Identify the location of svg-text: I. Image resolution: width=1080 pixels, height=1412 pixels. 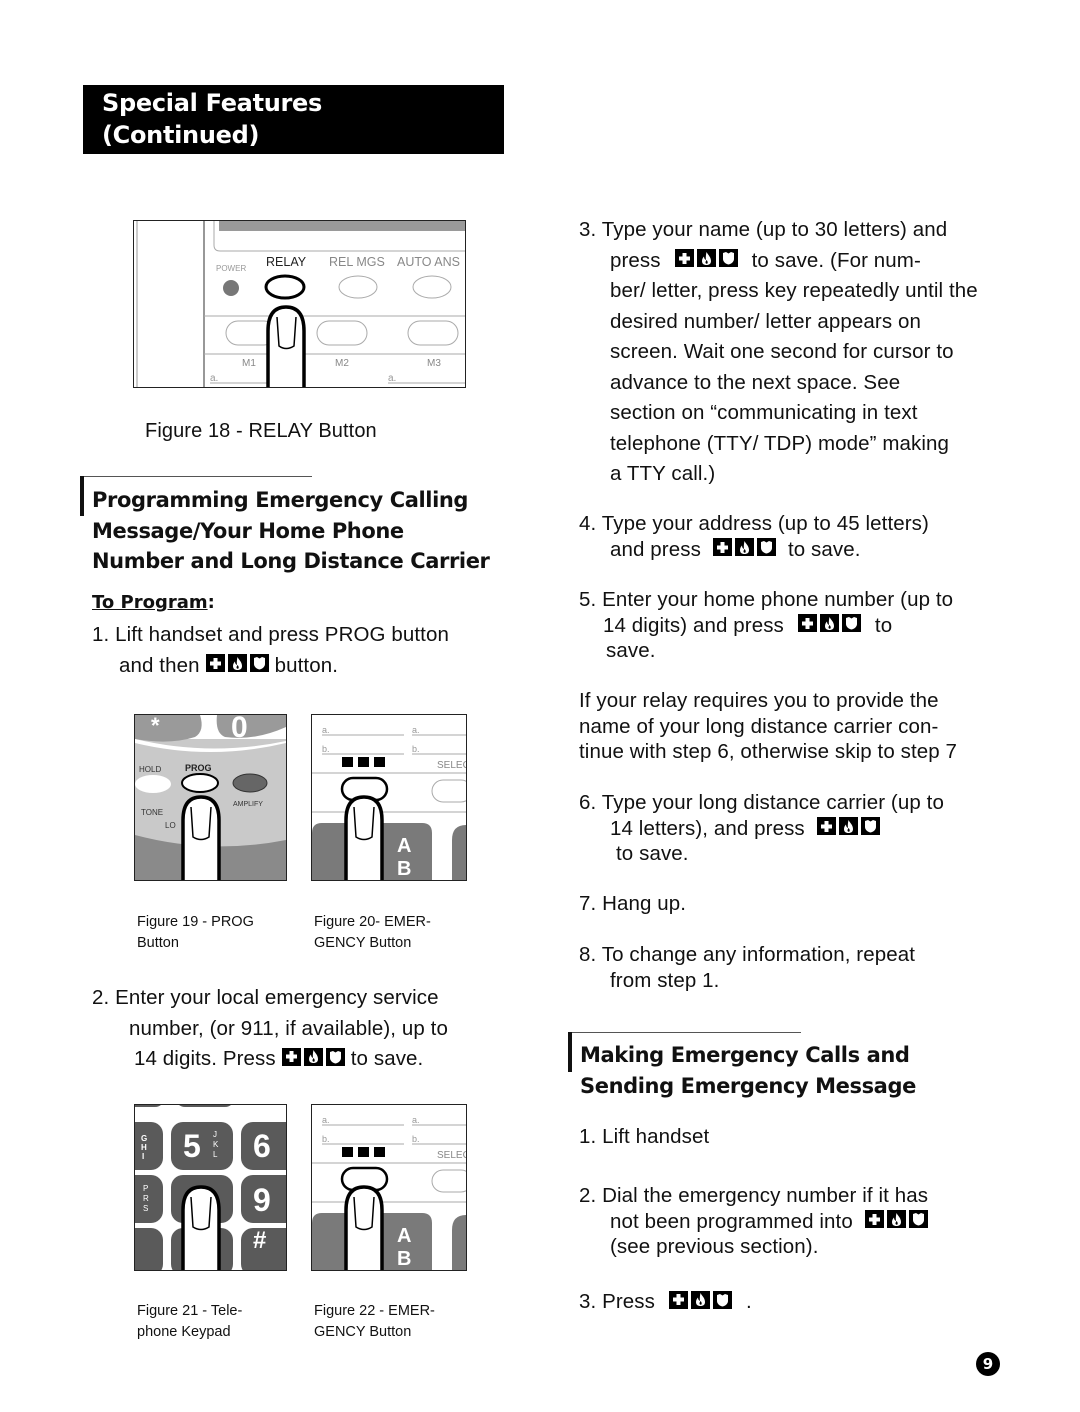
(143, 1156).